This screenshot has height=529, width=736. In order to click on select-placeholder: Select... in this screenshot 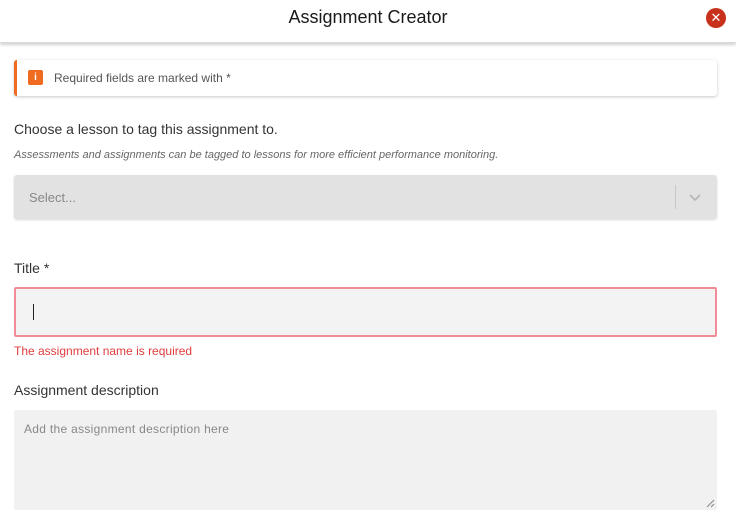, I will do `click(52, 197)`.